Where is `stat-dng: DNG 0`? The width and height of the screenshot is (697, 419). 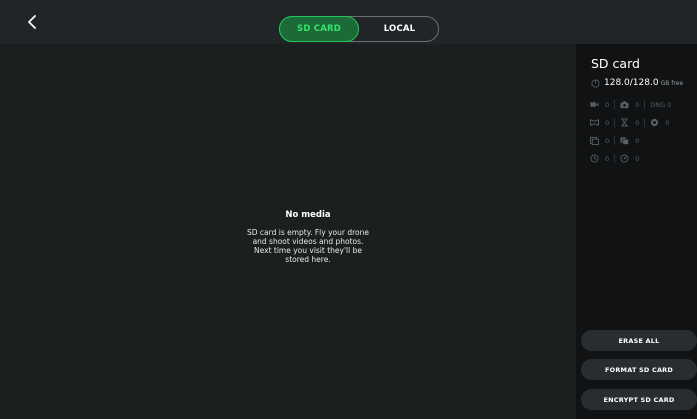 stat-dng: DNG 0 is located at coordinates (660, 105).